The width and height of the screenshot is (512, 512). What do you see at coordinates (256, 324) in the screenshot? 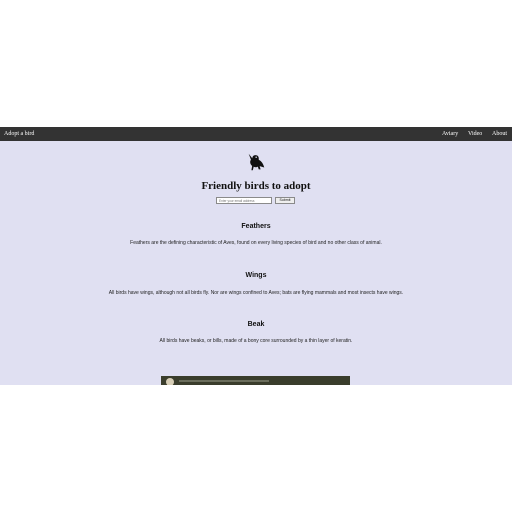
I see `section-heading-beak: Beak` at bounding box center [256, 324].